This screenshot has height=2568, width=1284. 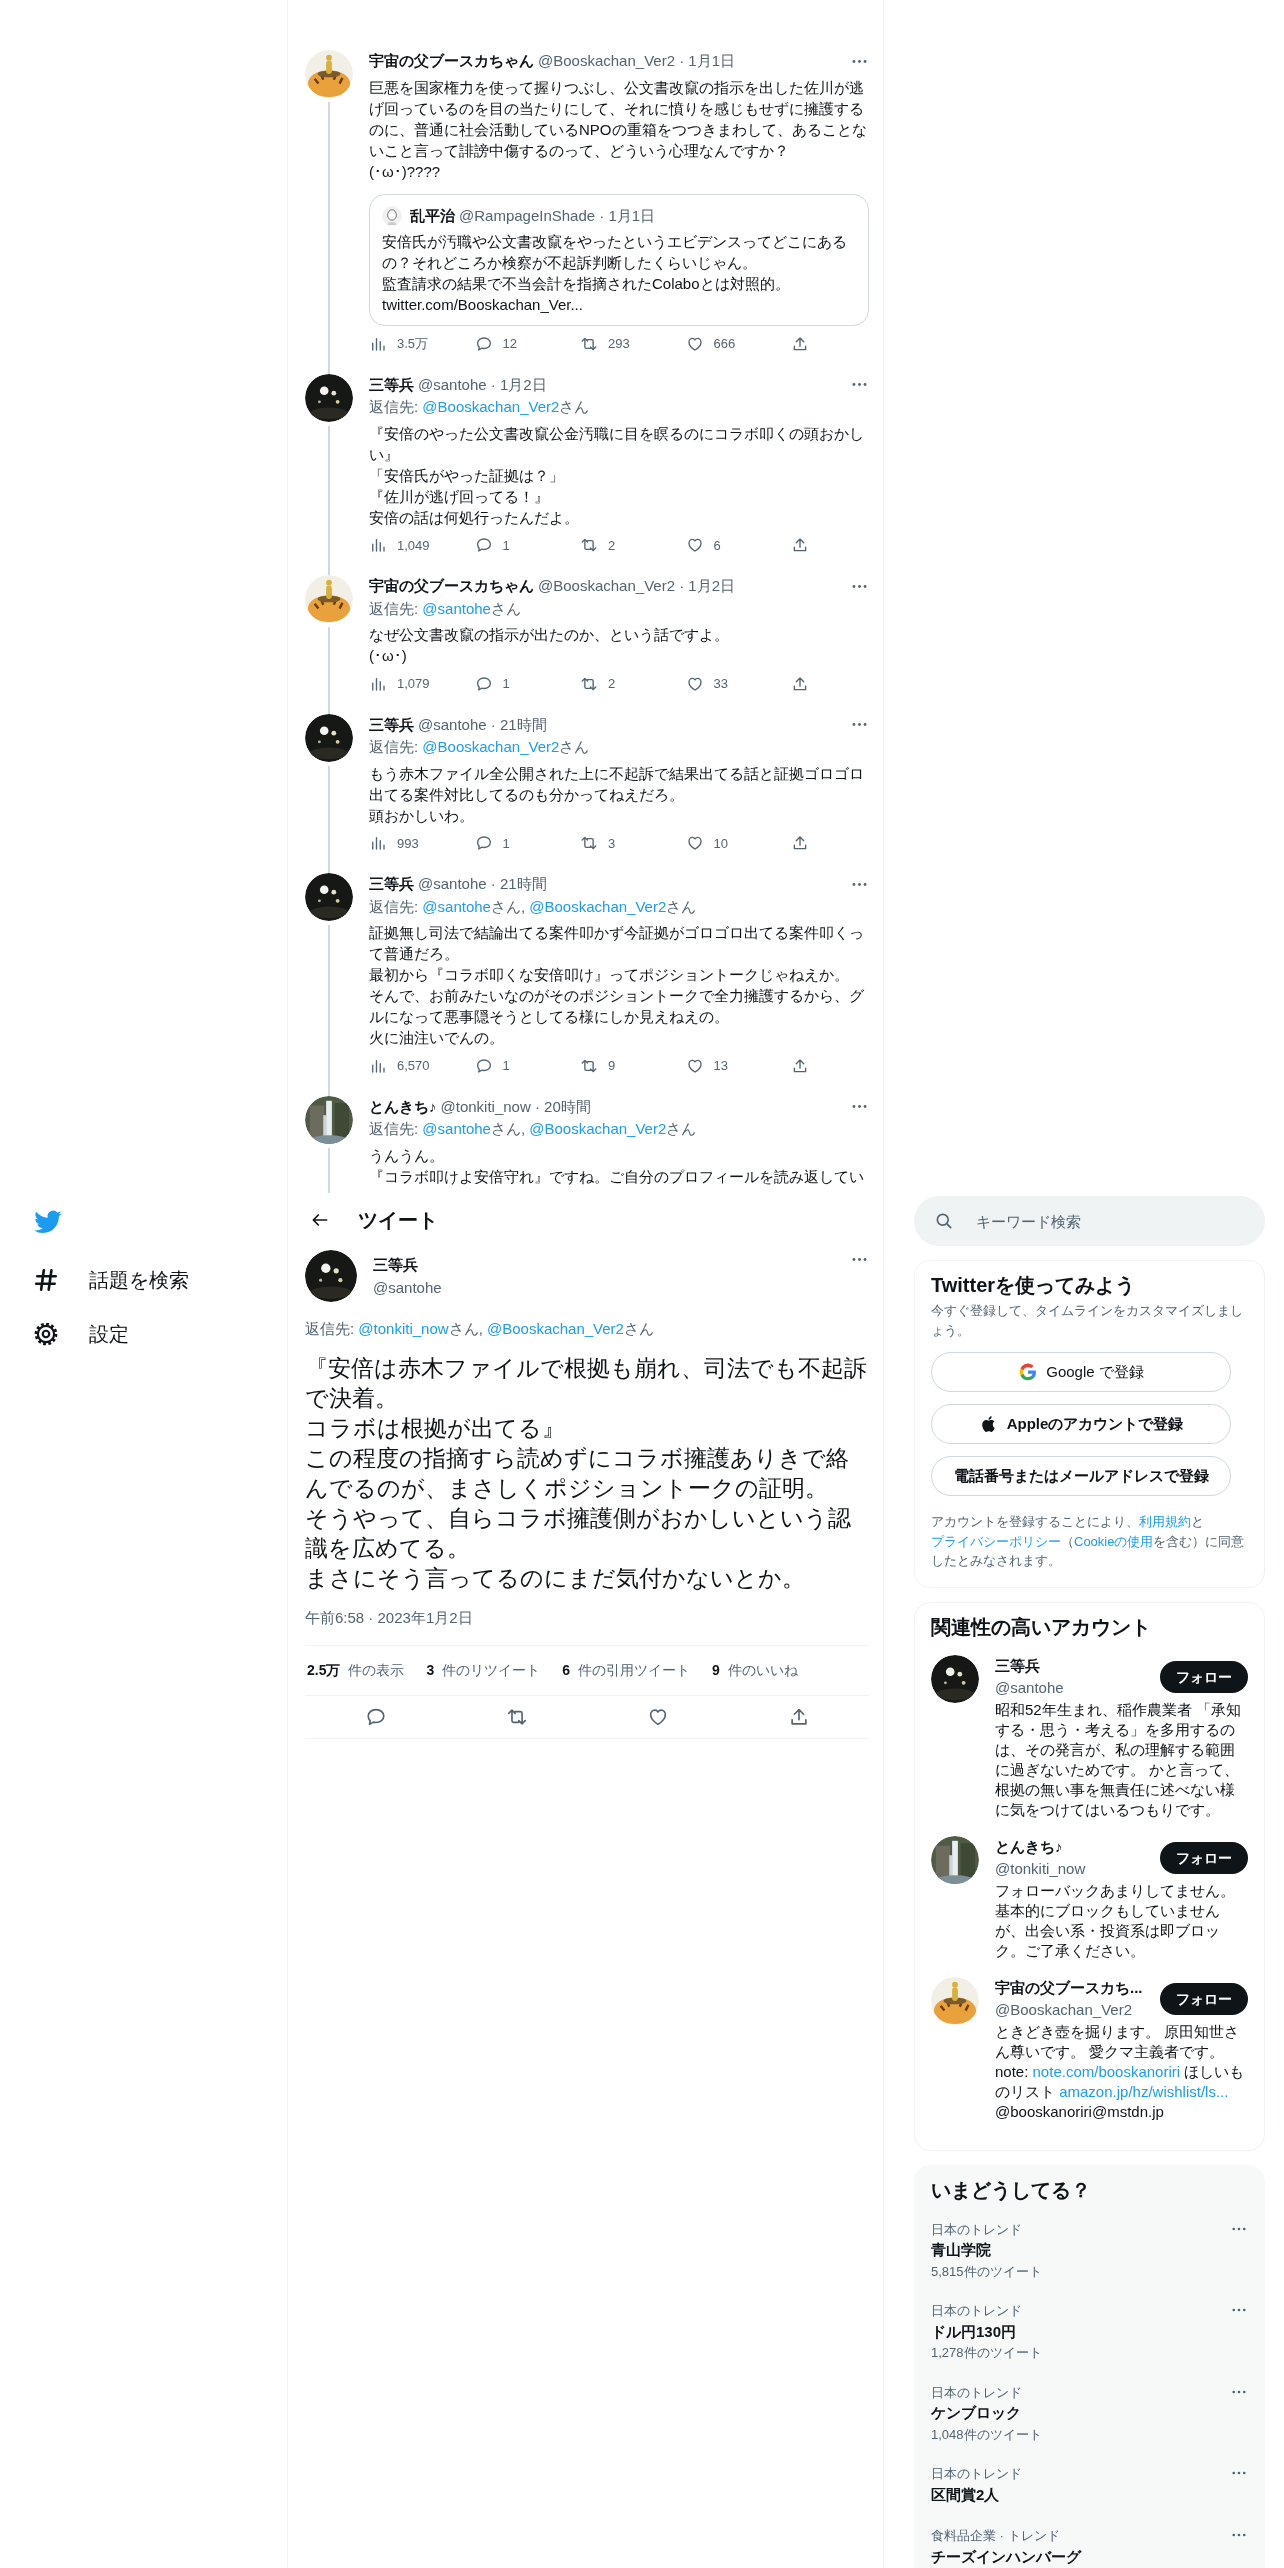 What do you see at coordinates (735, 545) in the screenshot?
I see `like-button: 6` at bounding box center [735, 545].